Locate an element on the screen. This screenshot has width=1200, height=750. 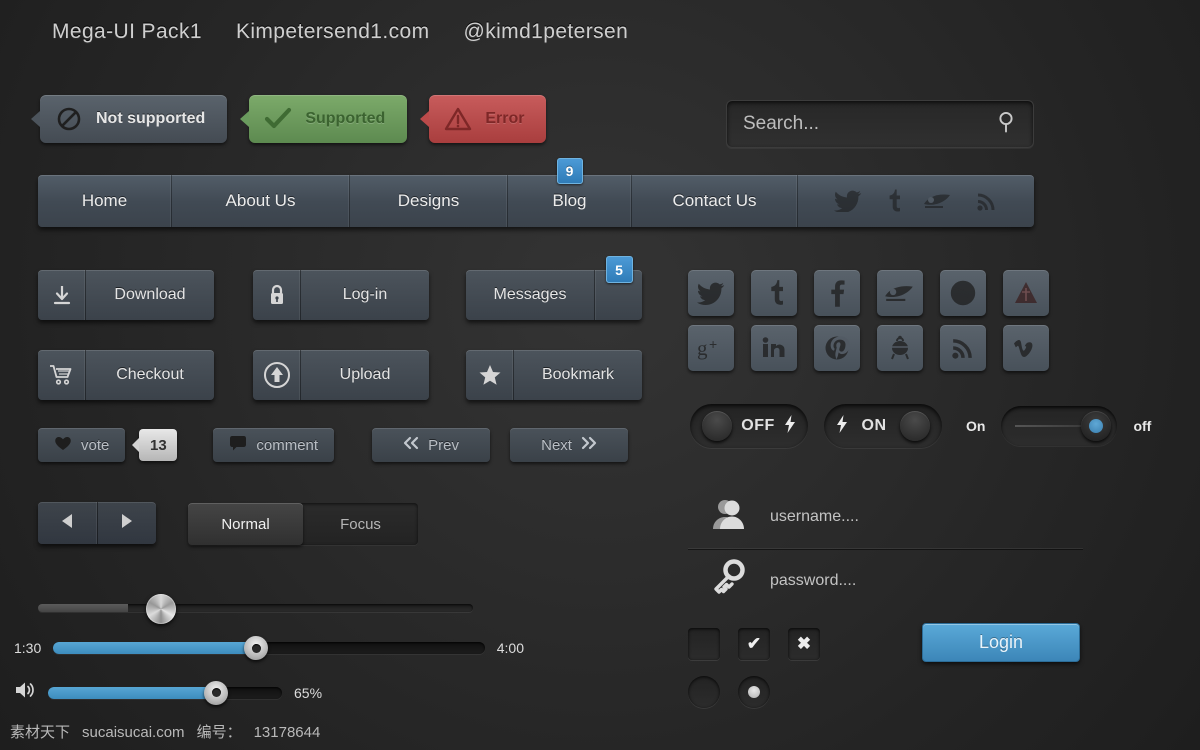
search-box is located at coordinates (880, 124).